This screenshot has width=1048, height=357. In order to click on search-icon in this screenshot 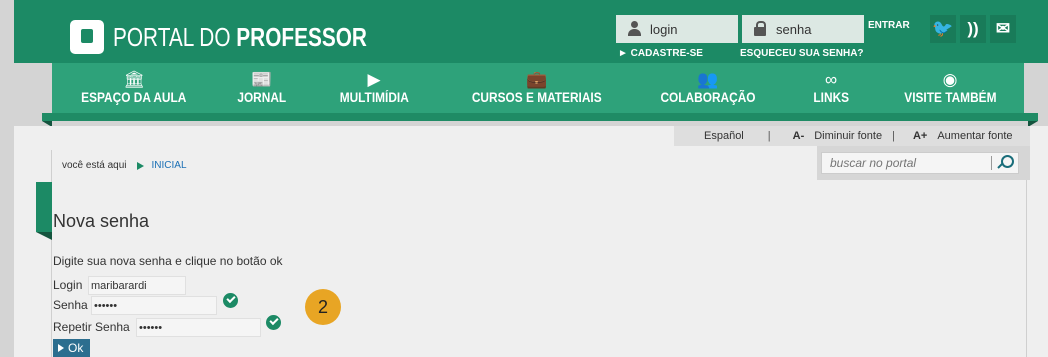, I will do `click(1005, 163)`.